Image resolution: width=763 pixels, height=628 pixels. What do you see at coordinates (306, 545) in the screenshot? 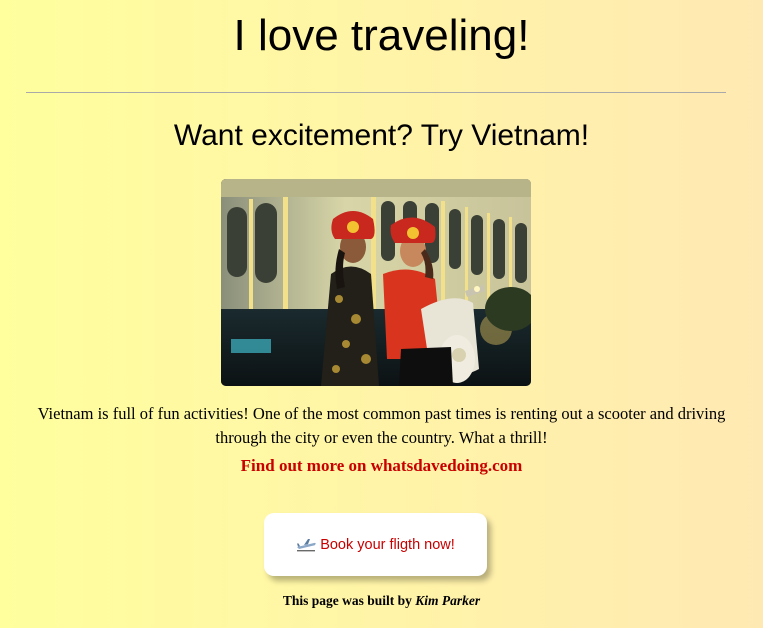
I see `airplane-icon` at bounding box center [306, 545].